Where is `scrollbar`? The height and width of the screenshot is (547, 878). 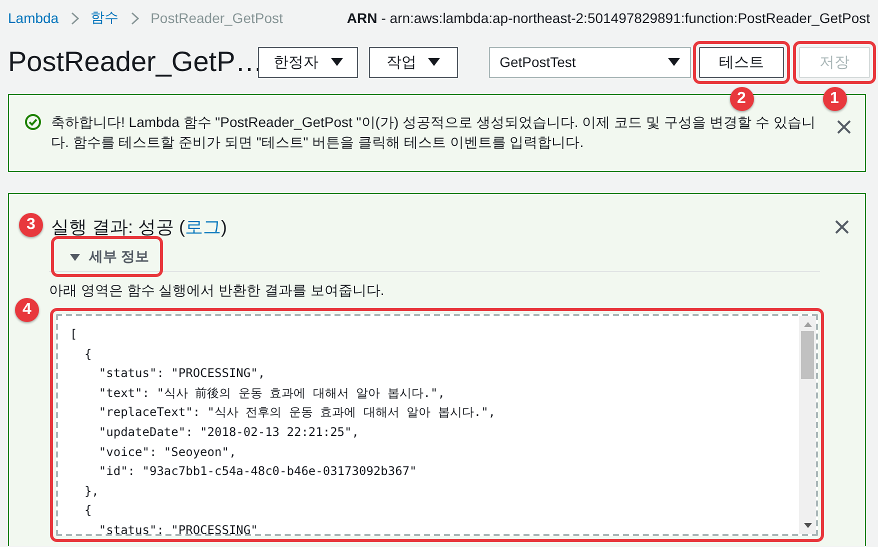
scrollbar is located at coordinates (807, 425).